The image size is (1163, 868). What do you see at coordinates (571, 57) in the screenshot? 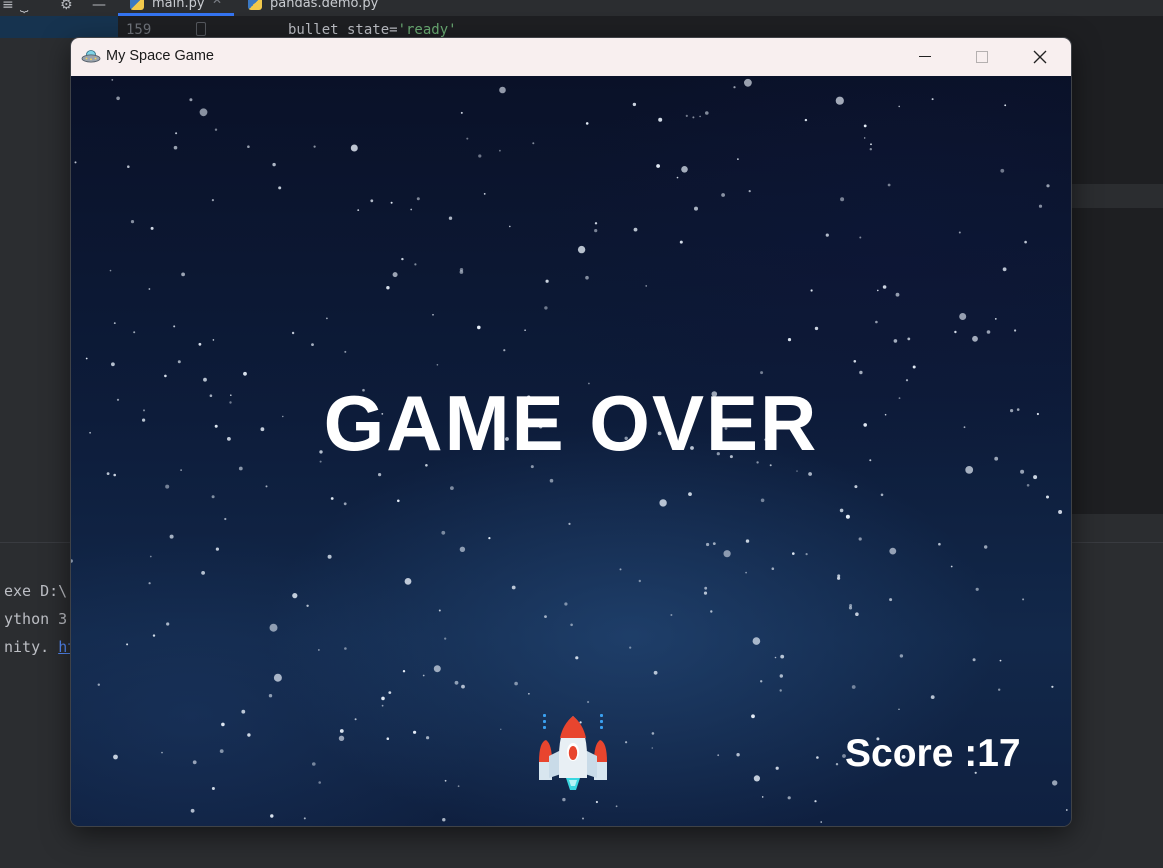
I see `window-titlebar: My Space Game` at bounding box center [571, 57].